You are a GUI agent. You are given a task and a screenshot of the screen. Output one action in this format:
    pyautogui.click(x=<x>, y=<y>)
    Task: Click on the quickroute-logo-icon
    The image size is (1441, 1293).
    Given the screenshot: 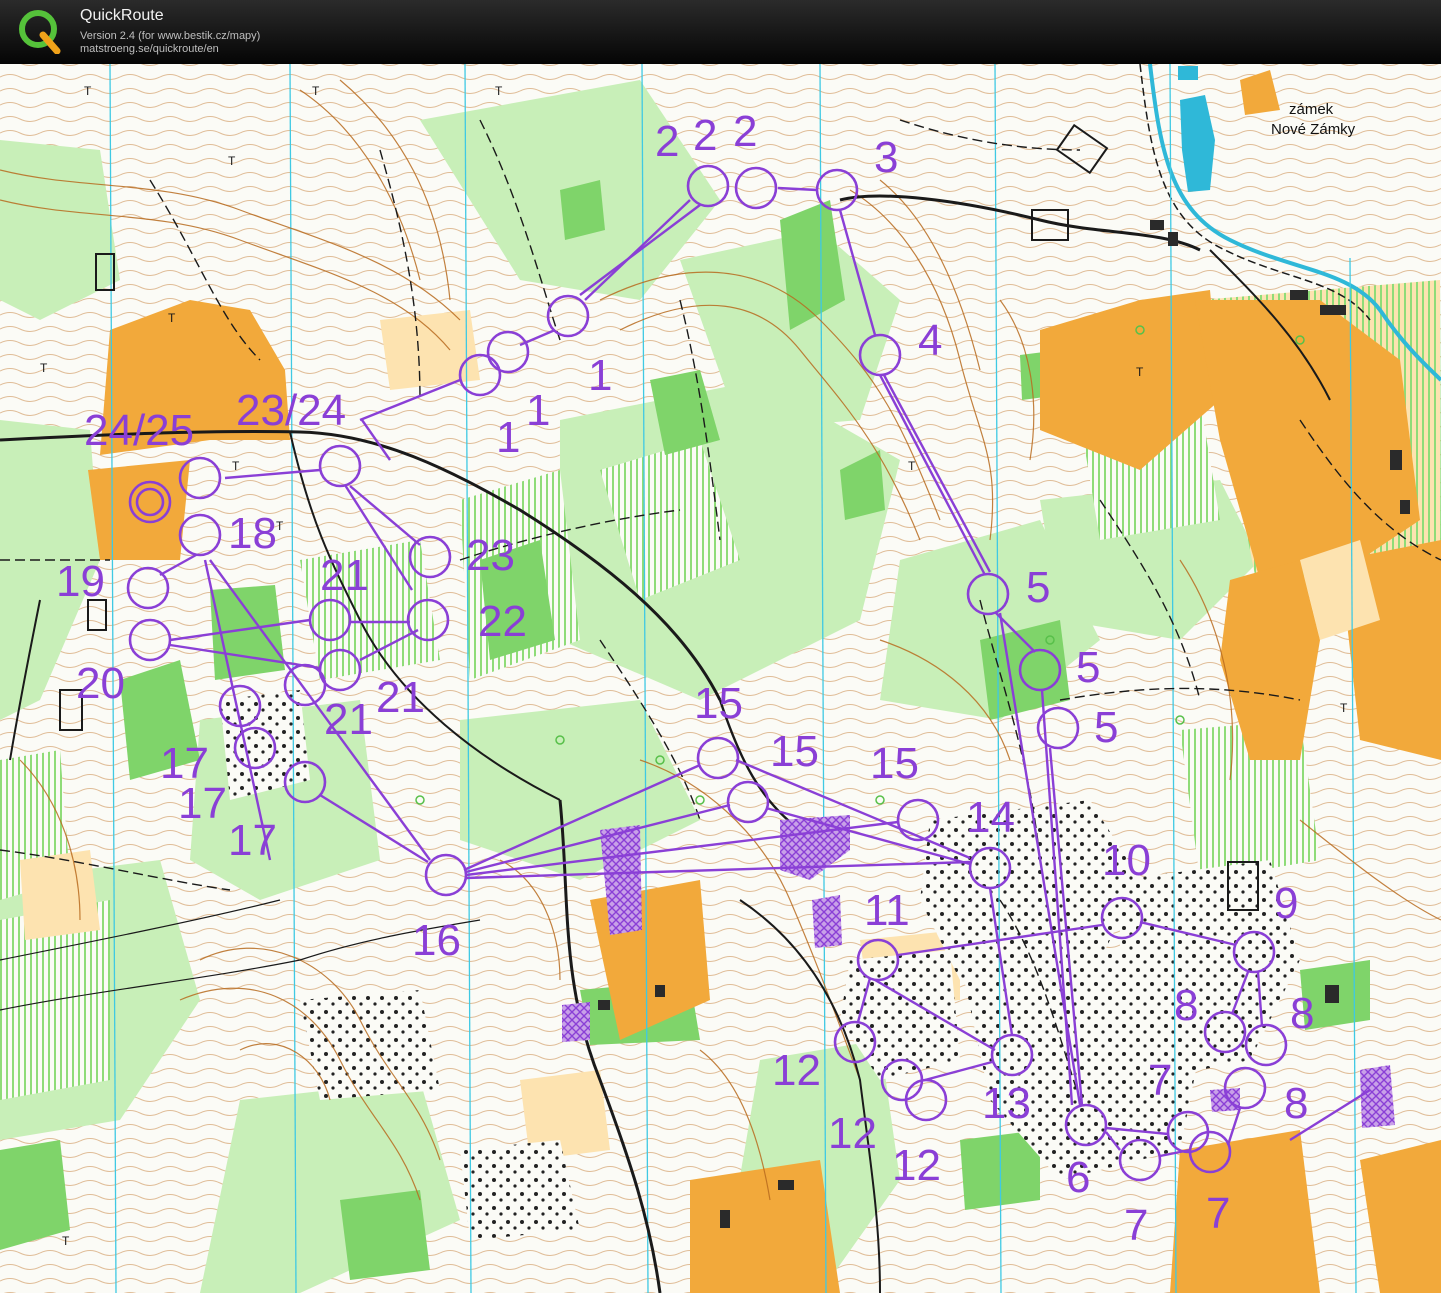 What is the action you would take?
    pyautogui.click(x=40, y=32)
    